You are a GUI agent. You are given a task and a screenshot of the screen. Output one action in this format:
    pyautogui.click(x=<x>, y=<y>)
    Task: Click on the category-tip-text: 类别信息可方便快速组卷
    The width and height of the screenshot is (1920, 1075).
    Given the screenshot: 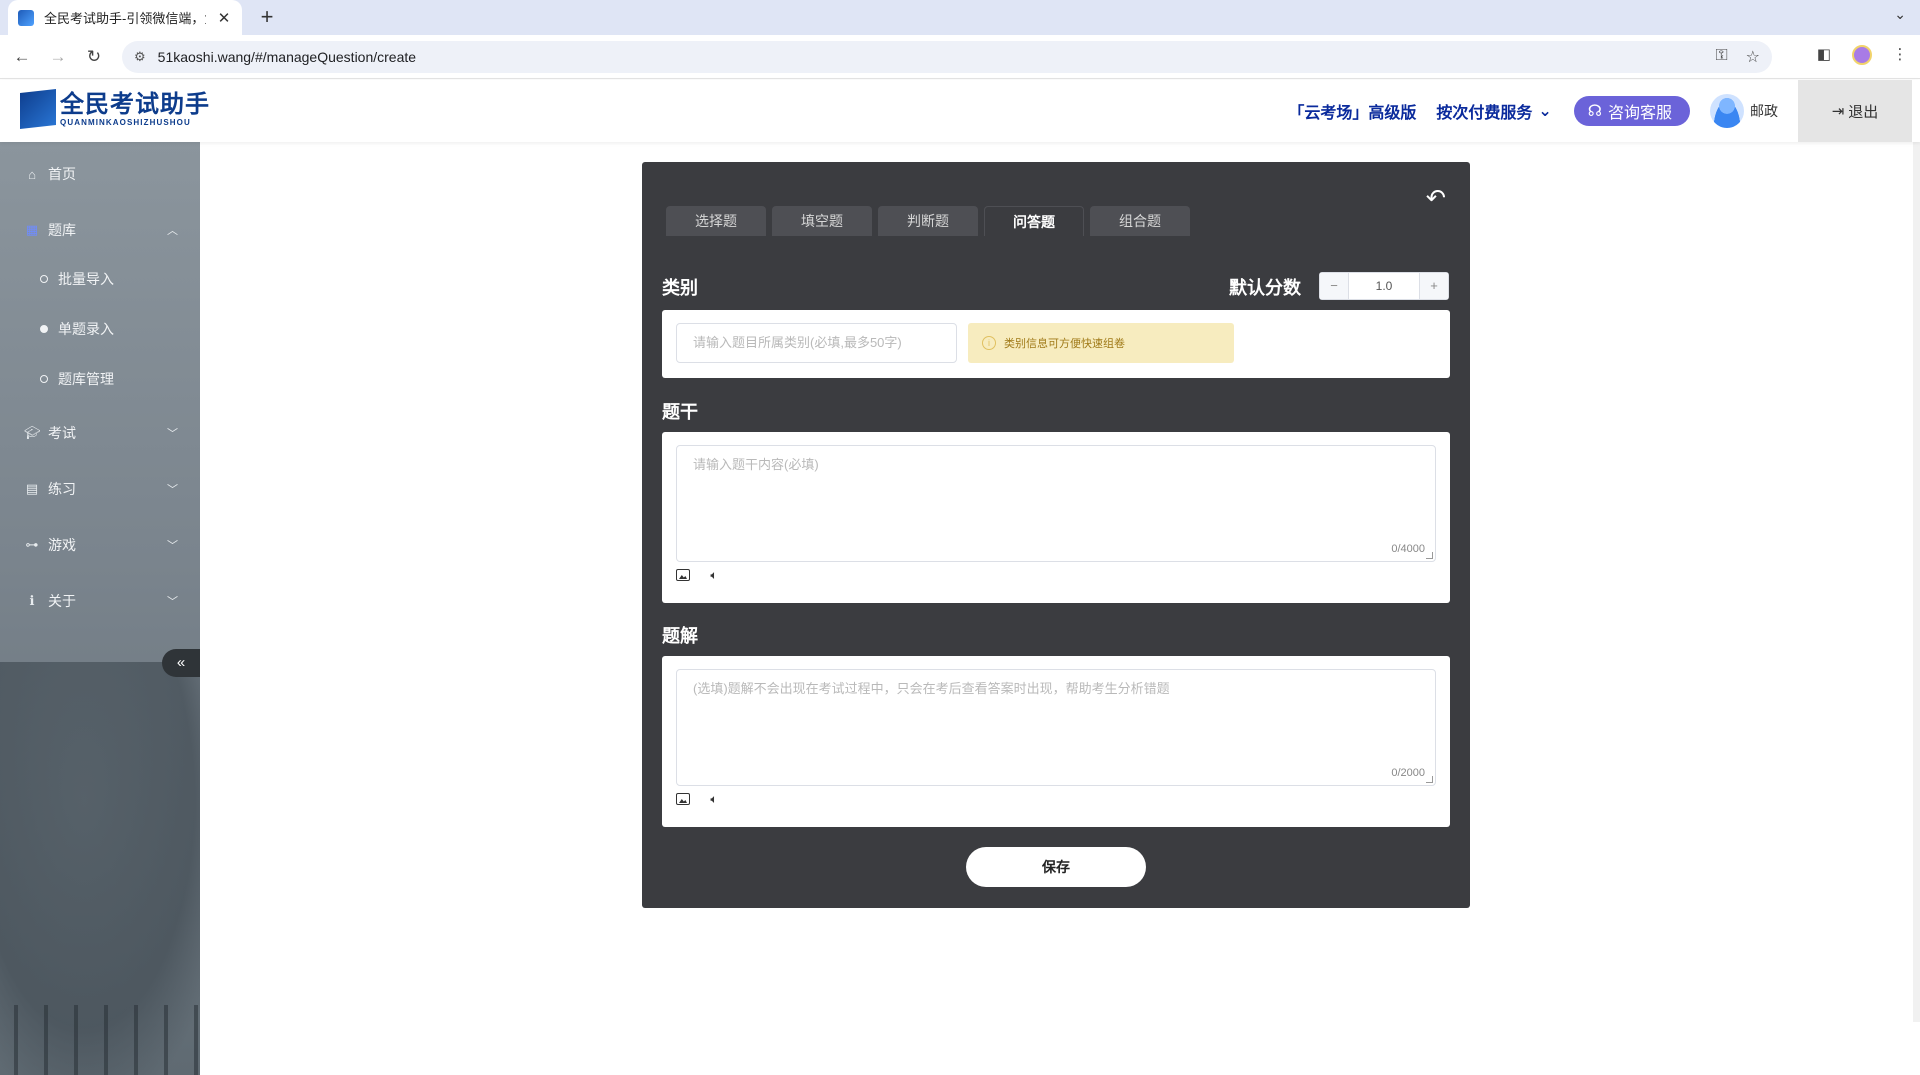 What is the action you would take?
    pyautogui.click(x=1064, y=344)
    